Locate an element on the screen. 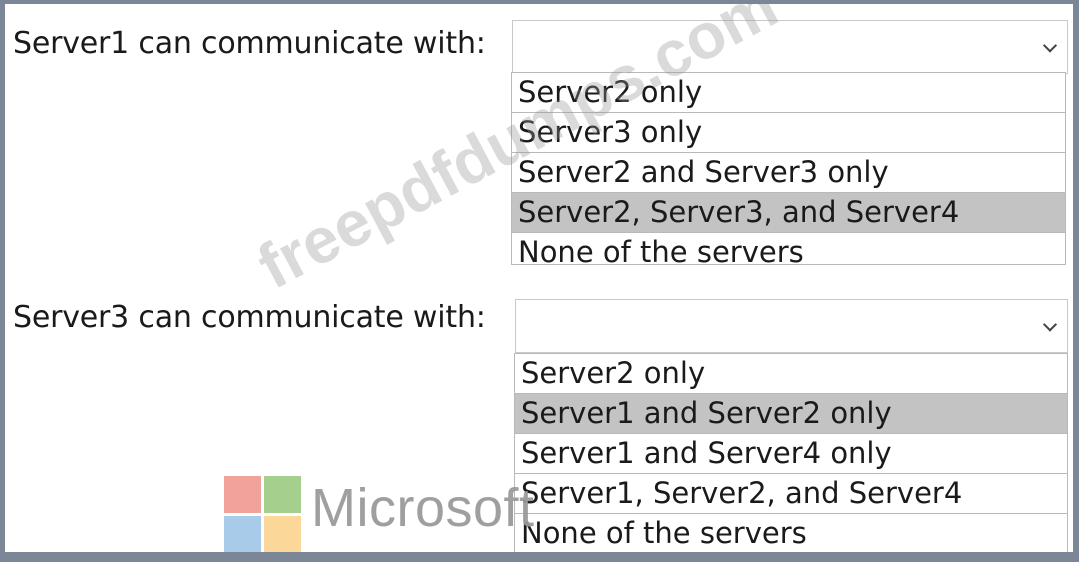  logo-square-blue is located at coordinates (242, 534).